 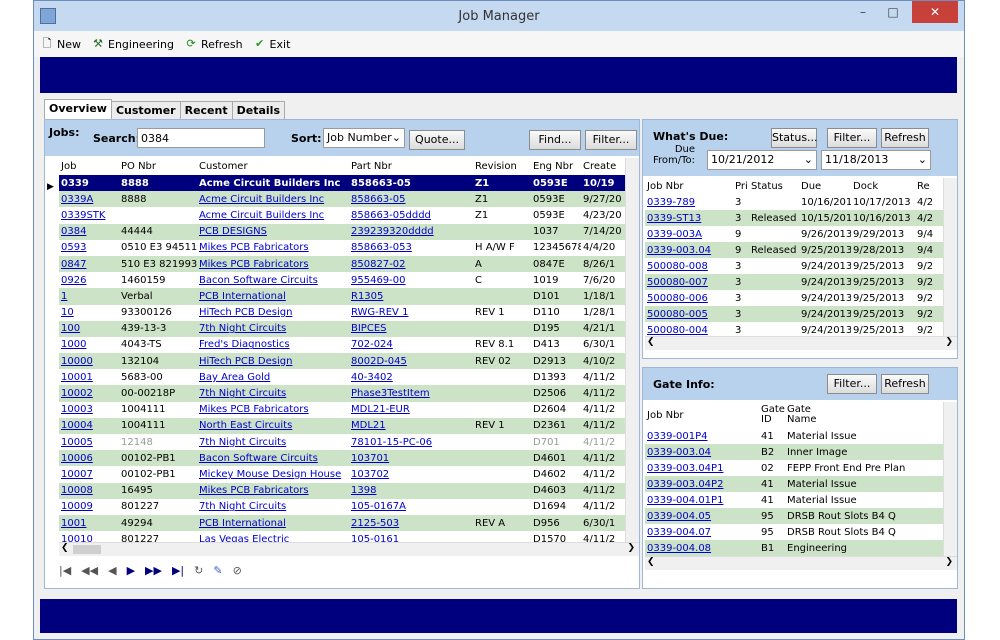 I want to click on customer-link: Las Vegas Electric, so click(x=244, y=538).